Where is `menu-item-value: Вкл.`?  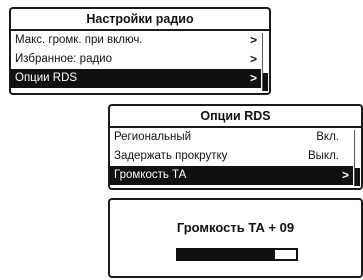 menu-item-value: Вкл. is located at coordinates (327, 137).